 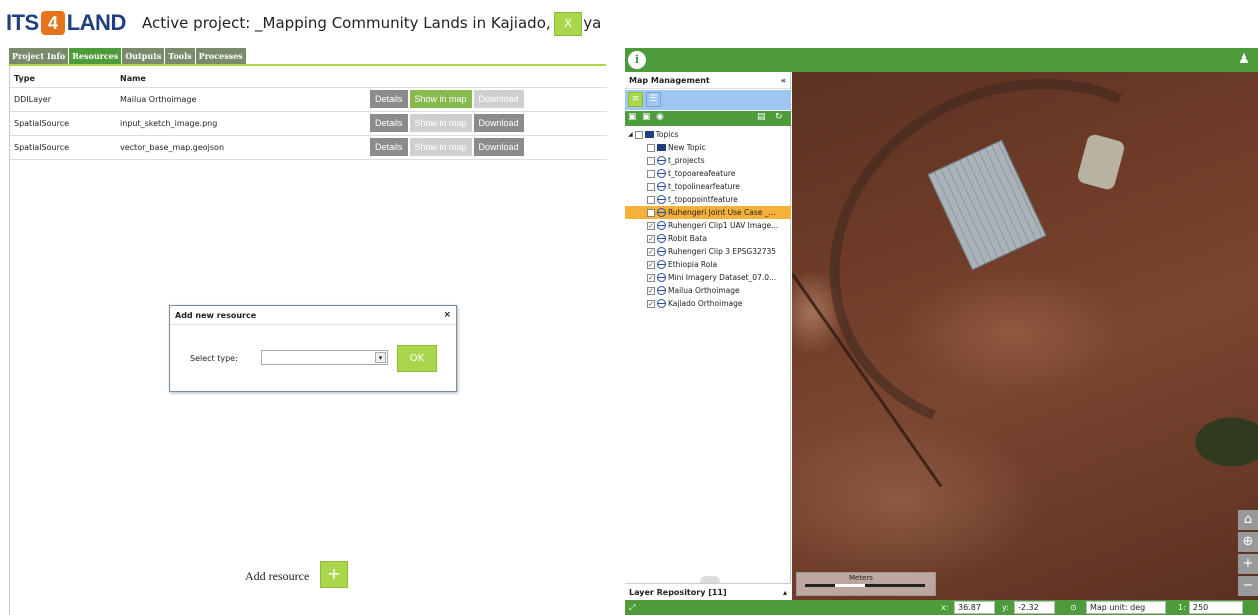 What do you see at coordinates (241, 122) in the screenshot?
I see `cell-name: input_sketch_image.png` at bounding box center [241, 122].